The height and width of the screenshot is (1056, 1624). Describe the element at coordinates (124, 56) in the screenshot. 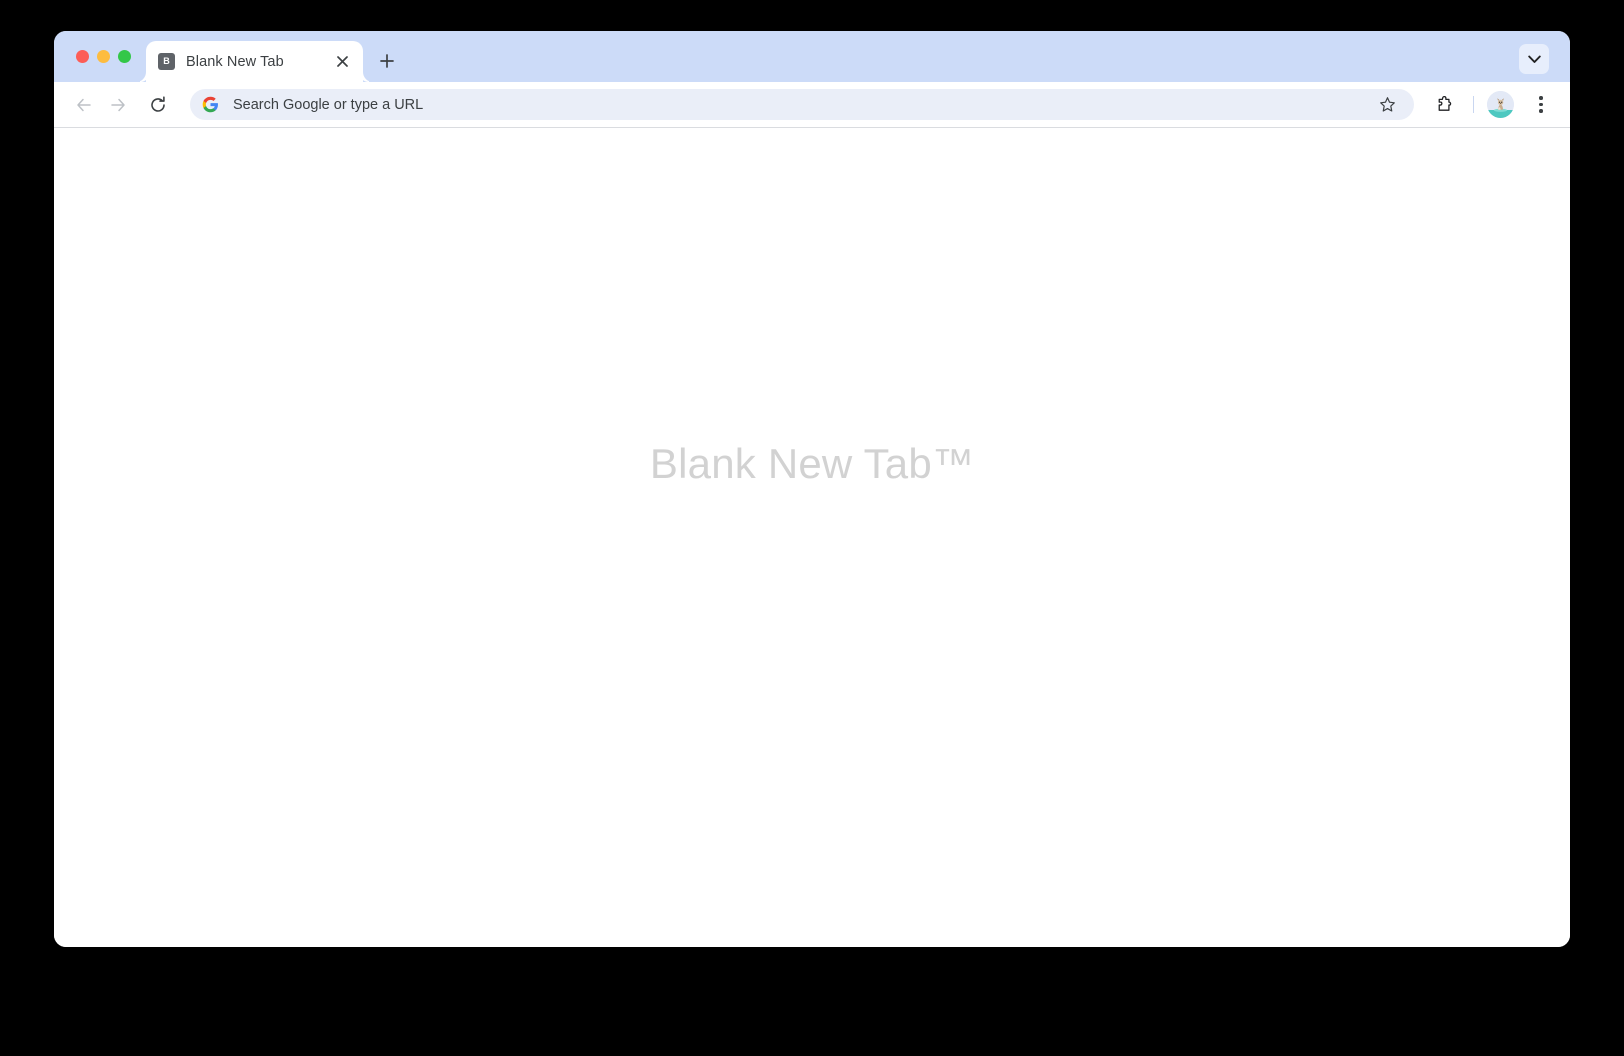

I see `window-maximize-button` at that location.